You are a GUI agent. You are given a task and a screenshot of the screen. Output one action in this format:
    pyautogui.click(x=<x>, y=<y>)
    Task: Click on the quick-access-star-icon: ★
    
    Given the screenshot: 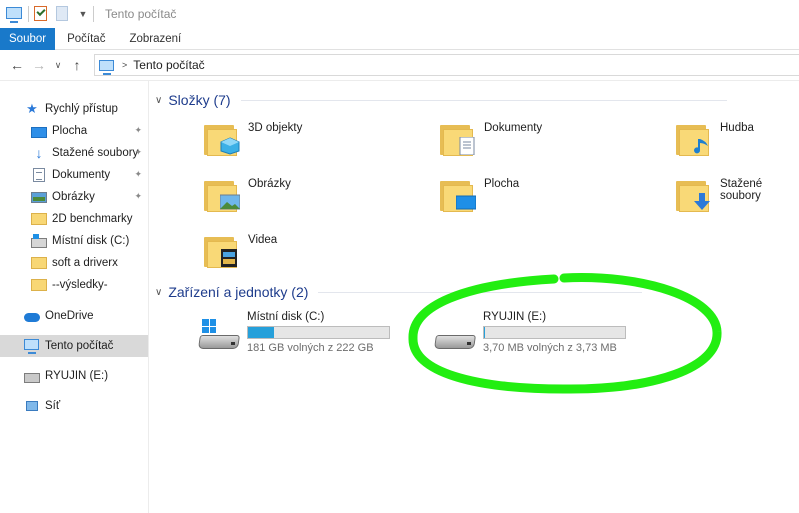 What is the action you would take?
    pyautogui.click(x=32, y=108)
    